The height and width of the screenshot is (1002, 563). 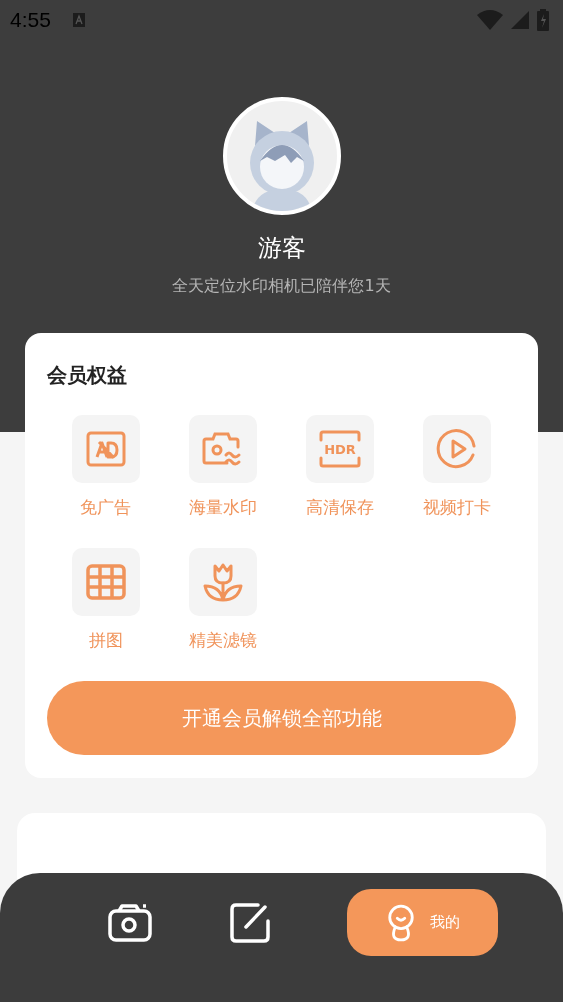 I want to click on notification-icon, so click(x=78, y=20).